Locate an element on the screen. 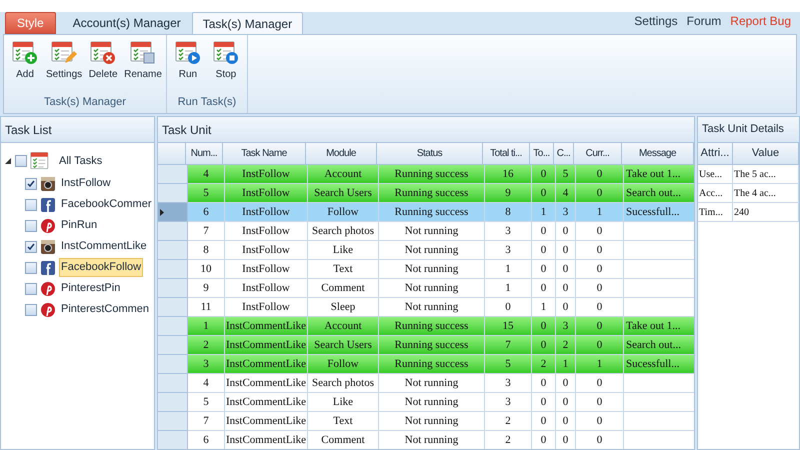 This screenshot has width=800, height=450. table-cell-text: Not running is located at coordinates (431, 231).